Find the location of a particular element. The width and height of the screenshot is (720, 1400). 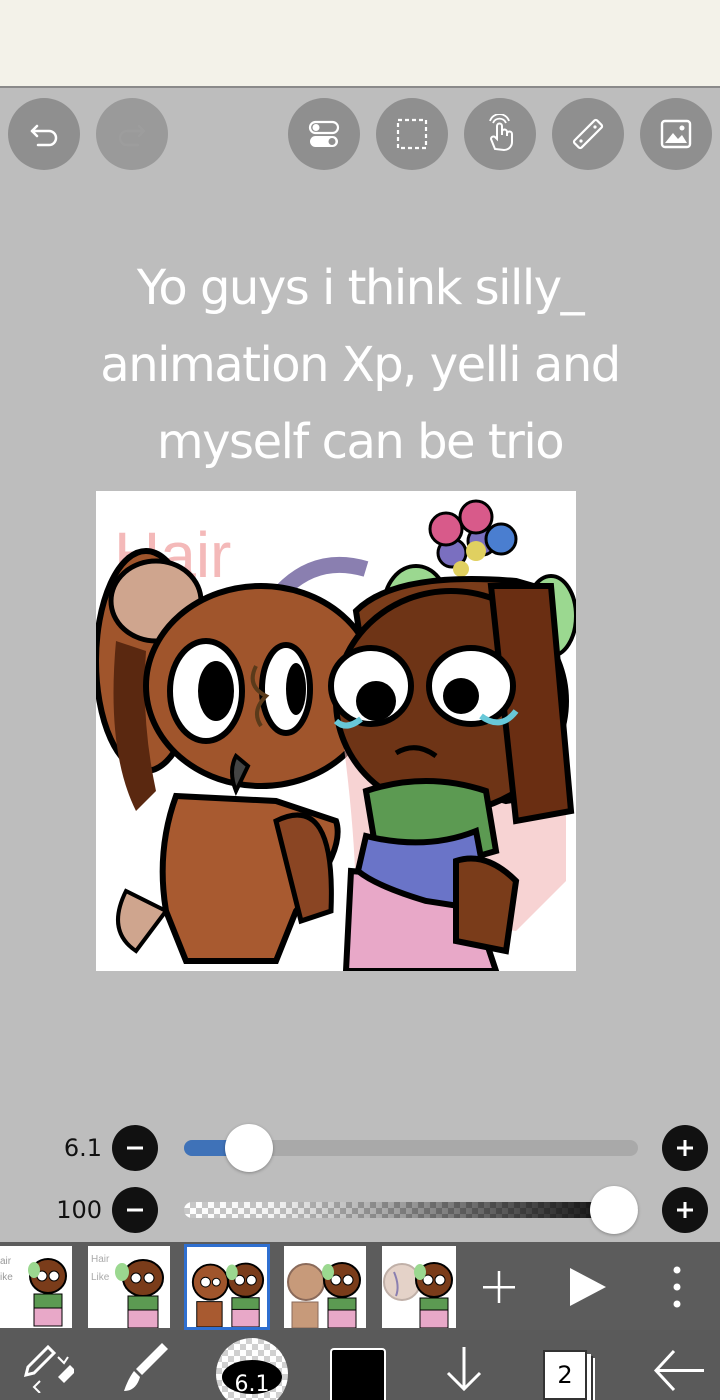

opacity-decrease-button is located at coordinates (135, 1210).